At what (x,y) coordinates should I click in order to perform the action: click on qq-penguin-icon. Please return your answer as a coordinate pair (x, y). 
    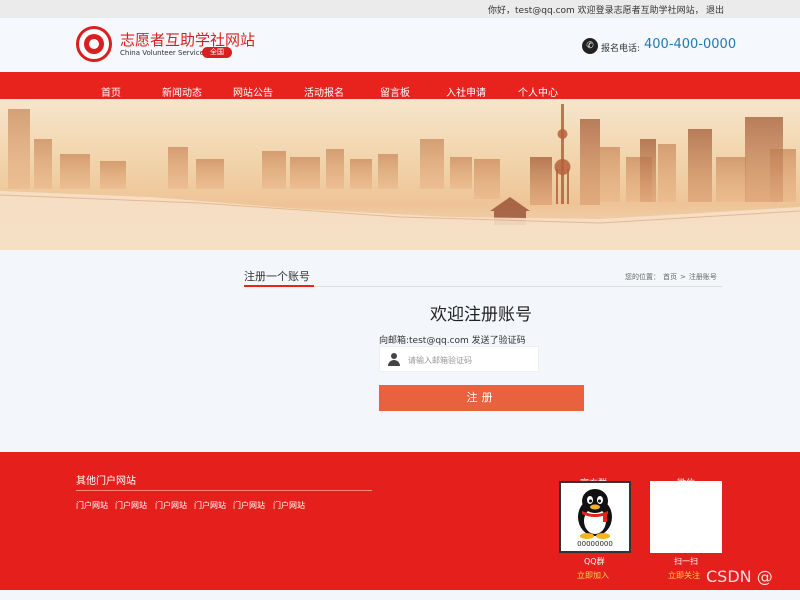
    Looking at the image, I should click on (595, 514).